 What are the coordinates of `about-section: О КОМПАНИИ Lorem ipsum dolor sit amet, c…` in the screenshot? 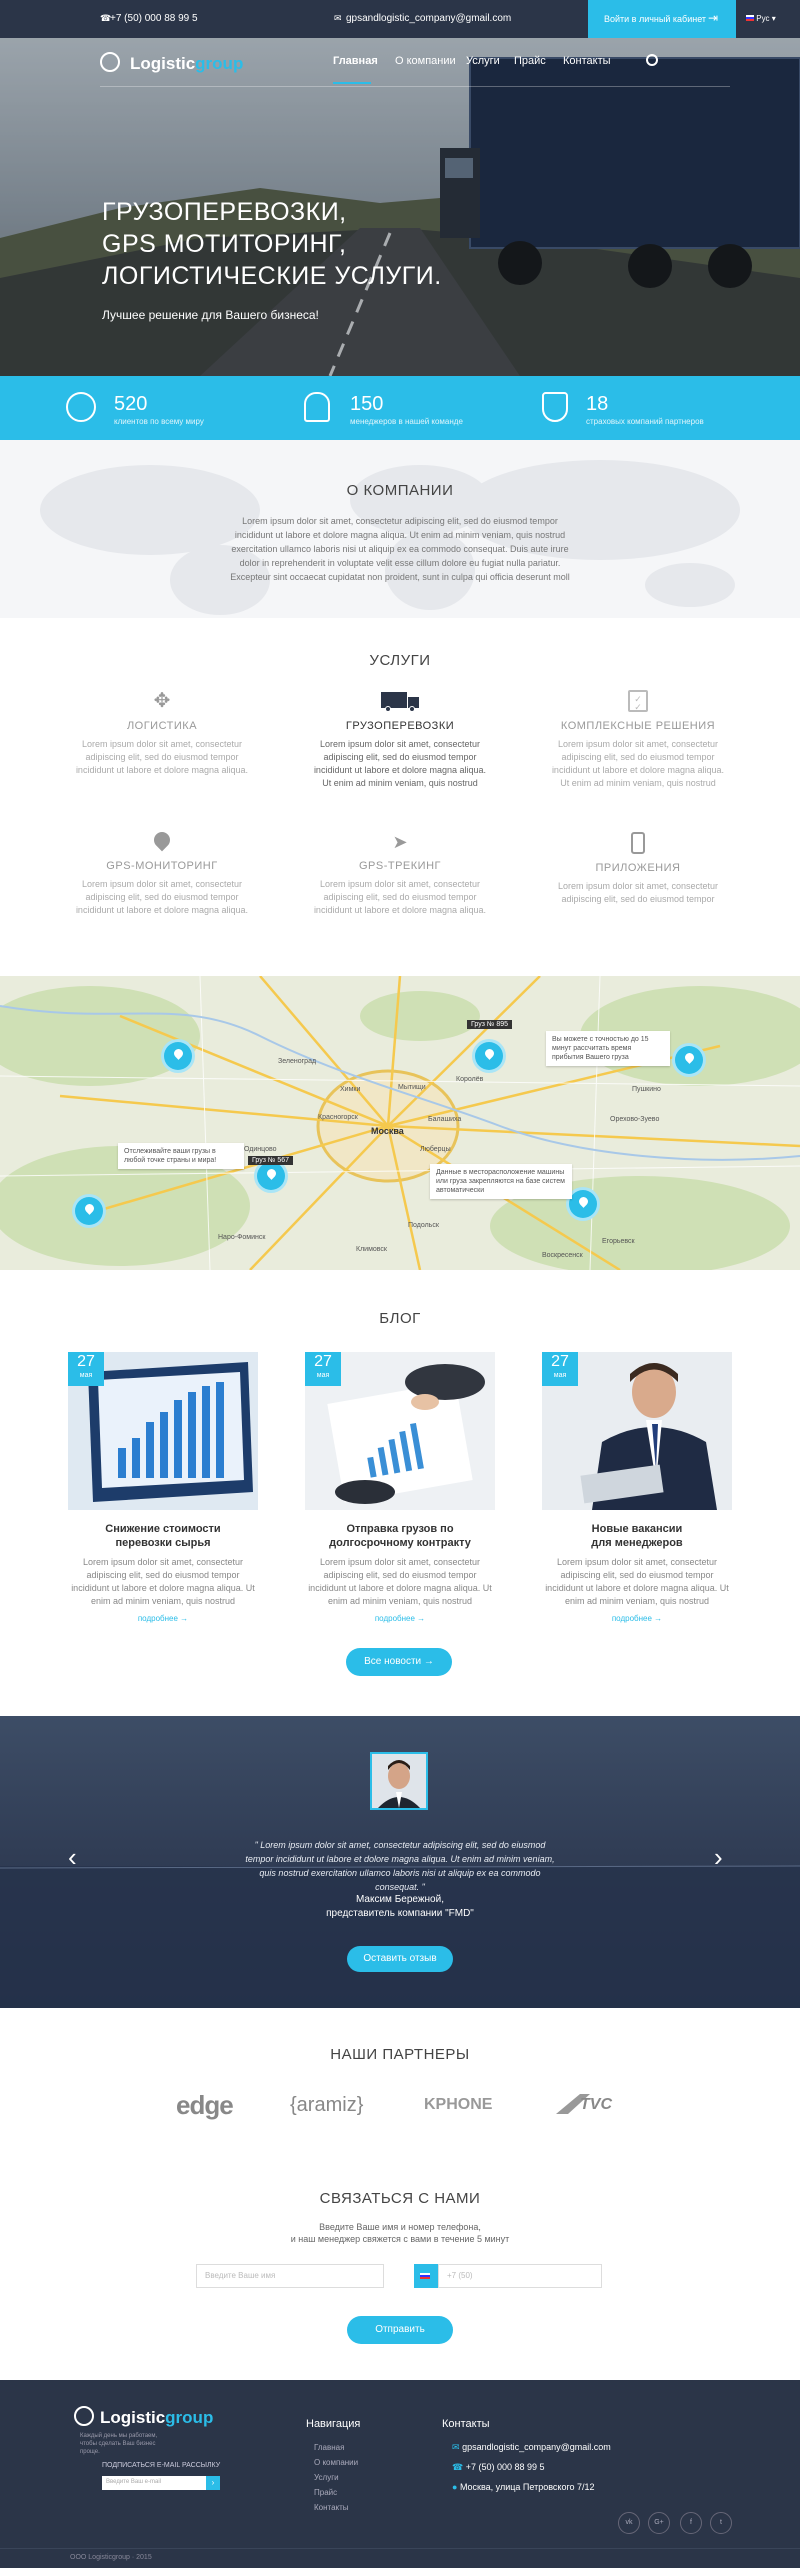 It's located at (400, 529).